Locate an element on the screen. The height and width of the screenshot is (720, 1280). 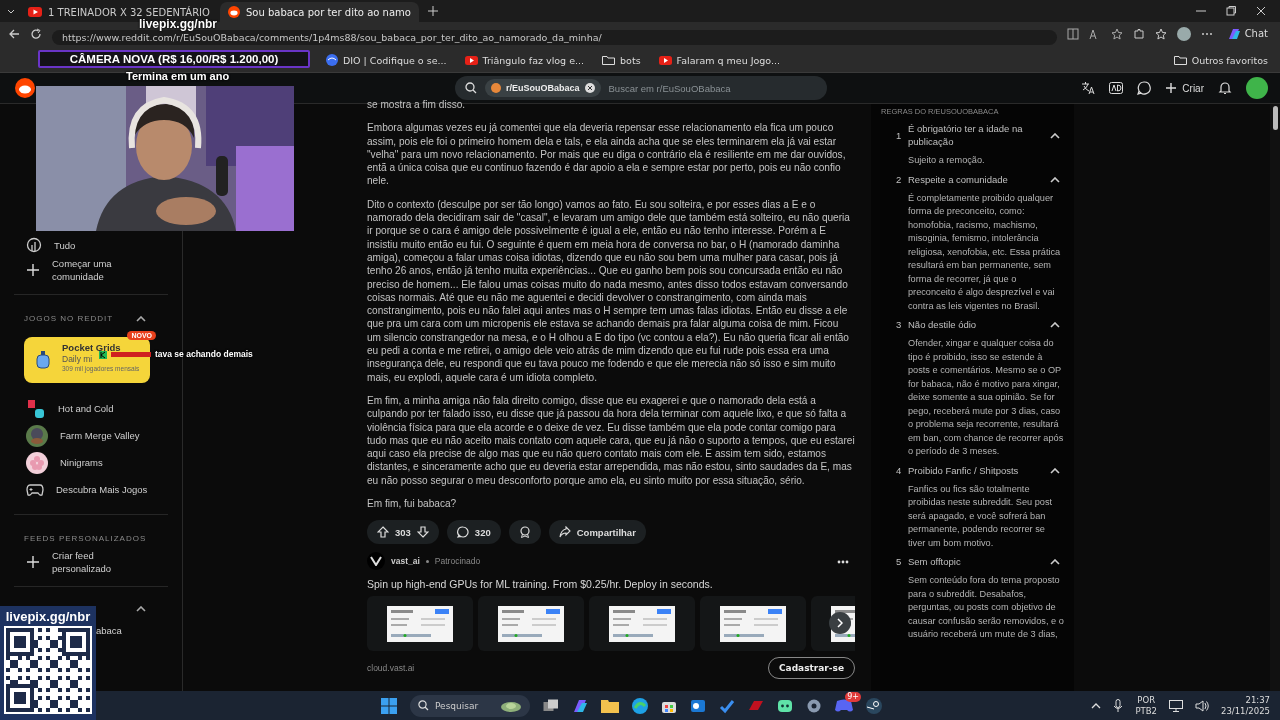
favorites-icon is located at coordinates (1160, 33).